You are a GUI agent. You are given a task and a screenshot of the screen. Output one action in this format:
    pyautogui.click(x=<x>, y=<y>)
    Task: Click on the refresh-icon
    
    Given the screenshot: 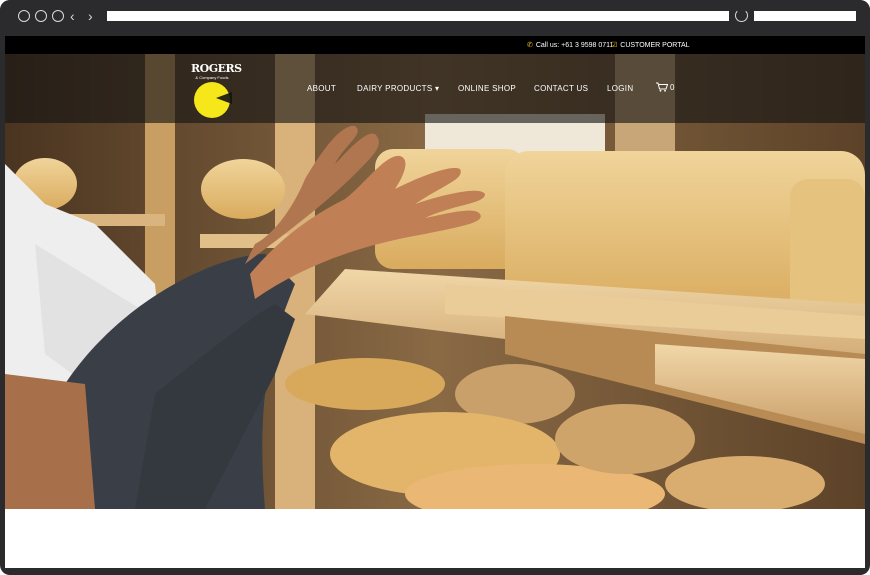 What is the action you would take?
    pyautogui.click(x=741, y=15)
    